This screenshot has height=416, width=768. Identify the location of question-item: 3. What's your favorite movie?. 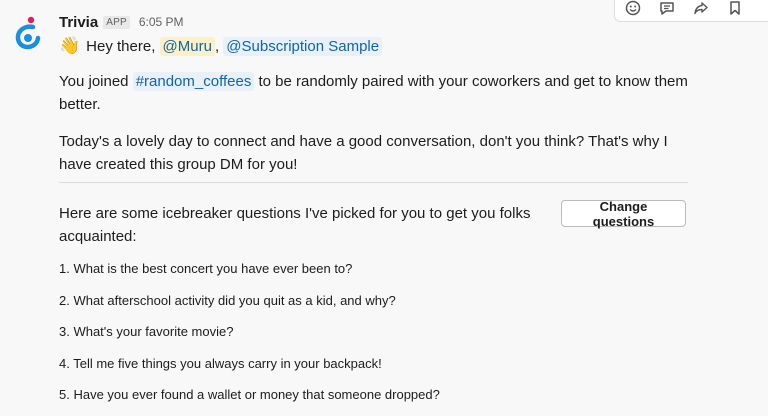
(146, 331).